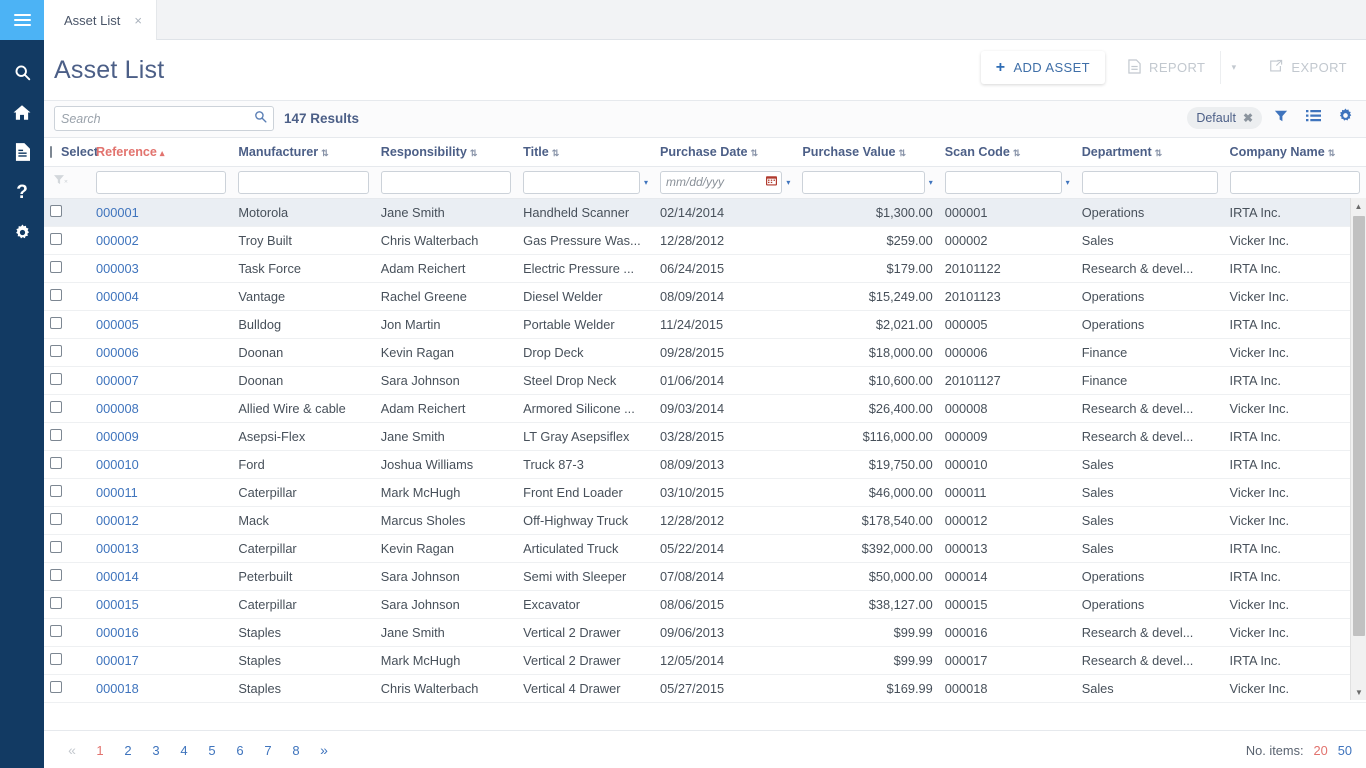 This screenshot has width=1366, height=768. I want to click on page-size-20: 20, so click(1321, 750).